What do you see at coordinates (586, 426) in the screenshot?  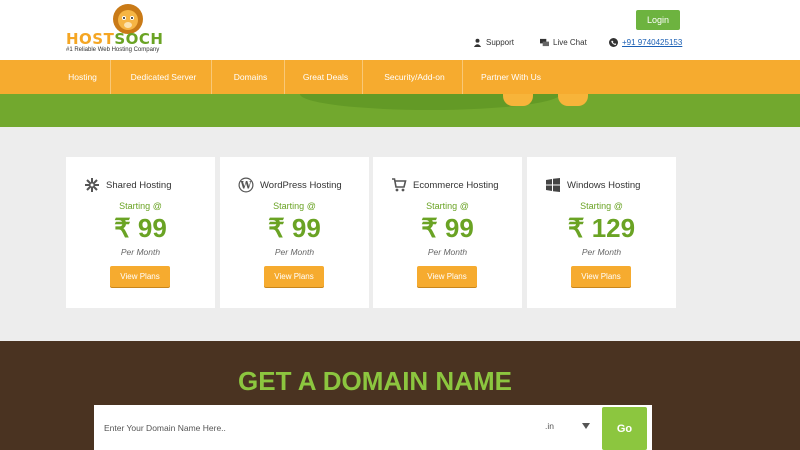 I see `chevron-down-icon` at bounding box center [586, 426].